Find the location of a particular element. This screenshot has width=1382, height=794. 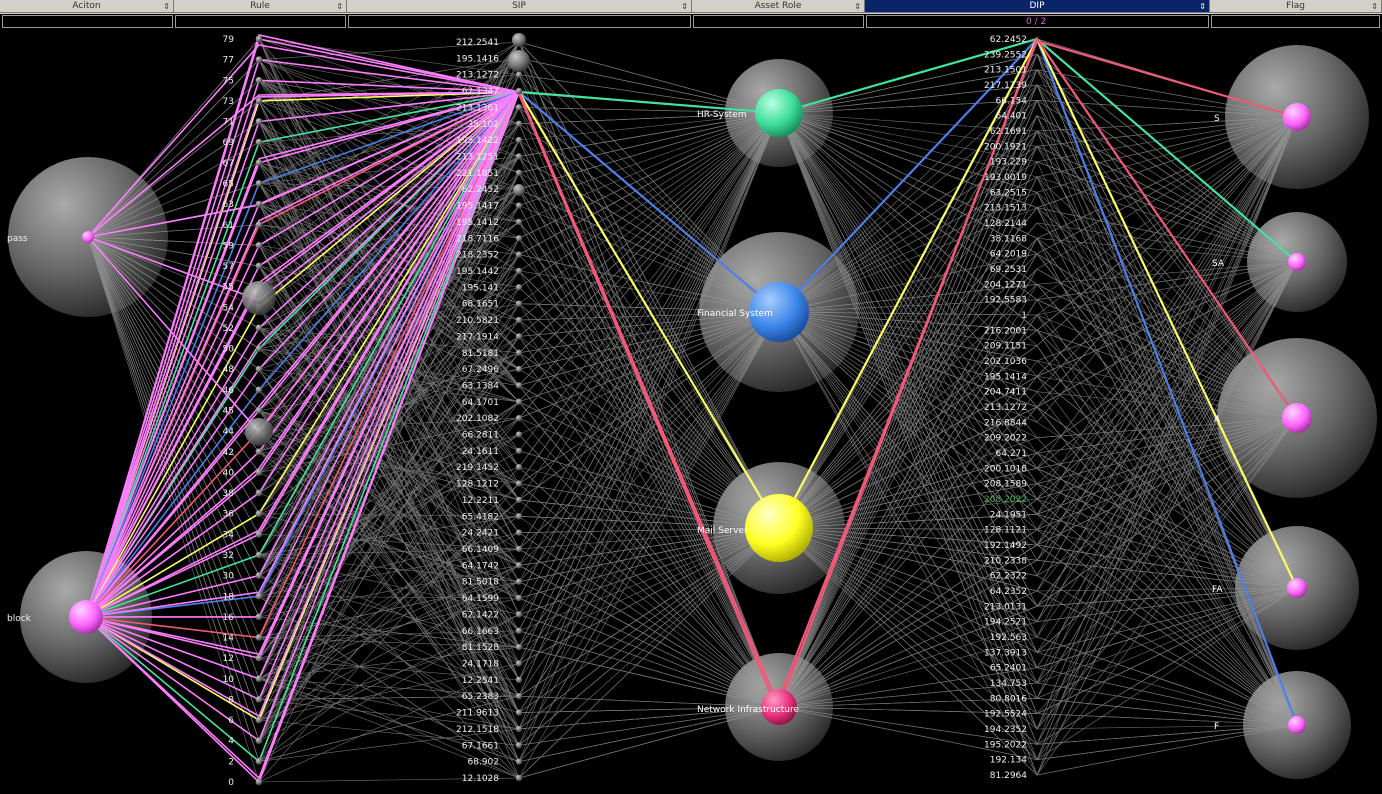

column-header-flag: Flag ⇕ is located at coordinates (1296, 6).